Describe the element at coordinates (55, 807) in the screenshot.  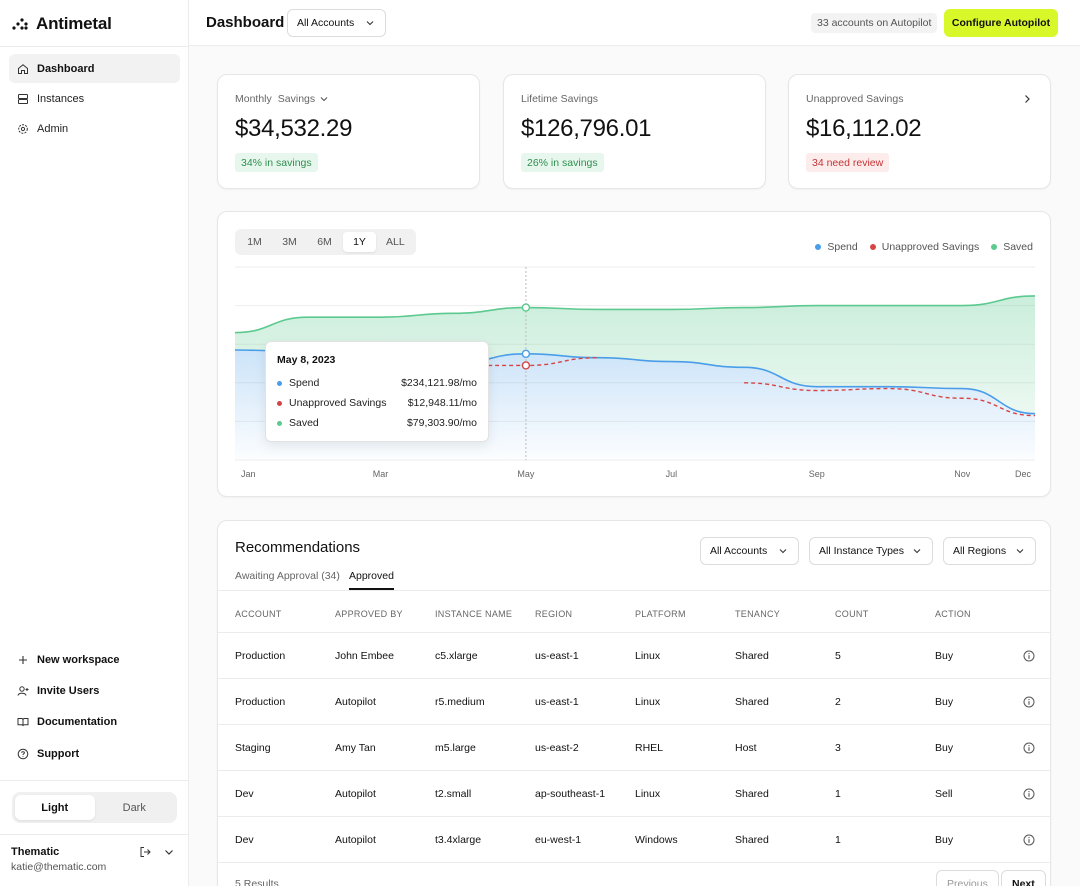
I see `theme-light-button: Light` at that location.